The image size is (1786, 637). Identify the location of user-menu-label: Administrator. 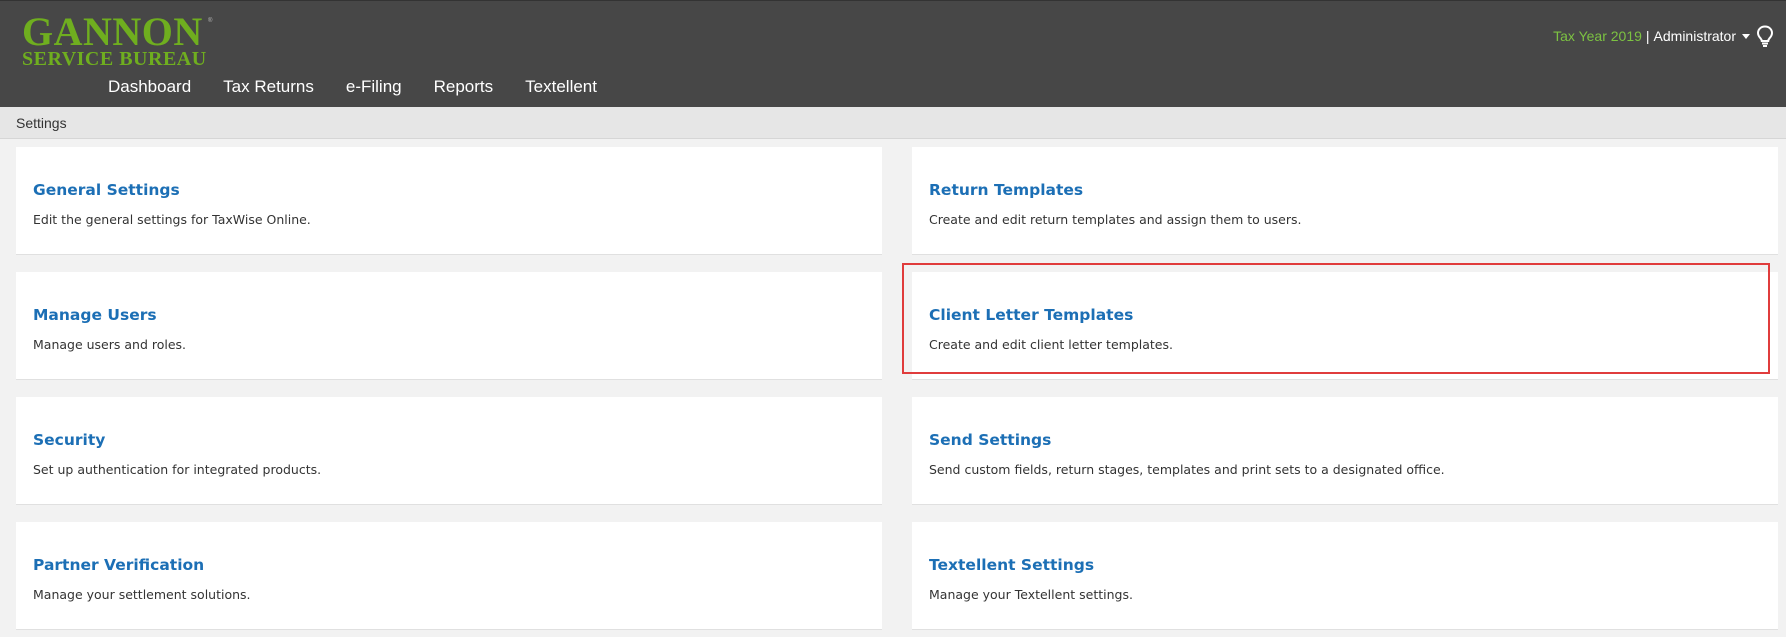
(1695, 36).